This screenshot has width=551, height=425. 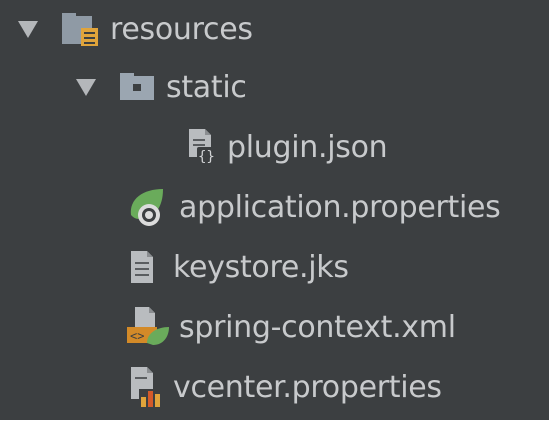 I want to click on tree-item-label: static, so click(x=206, y=87).